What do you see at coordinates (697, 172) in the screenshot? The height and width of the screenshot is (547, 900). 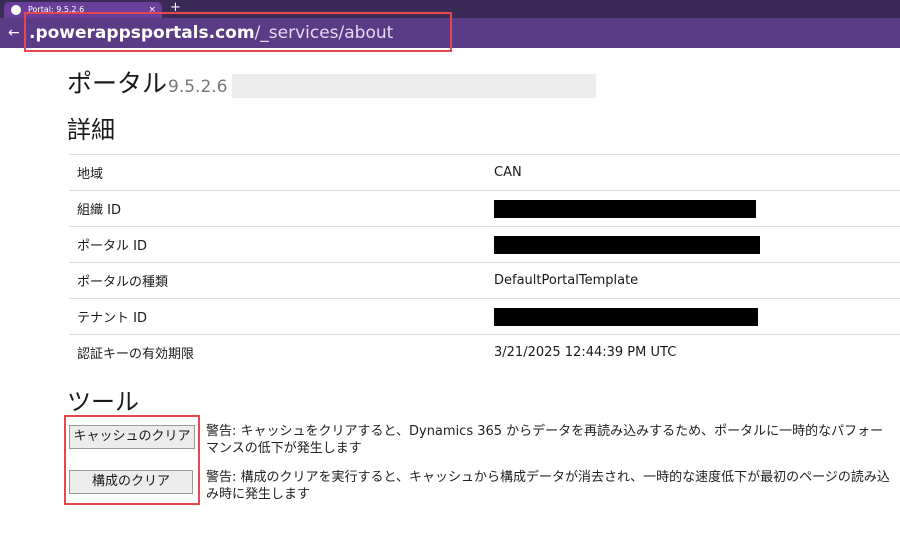 I see `detail-value: CAN` at bounding box center [697, 172].